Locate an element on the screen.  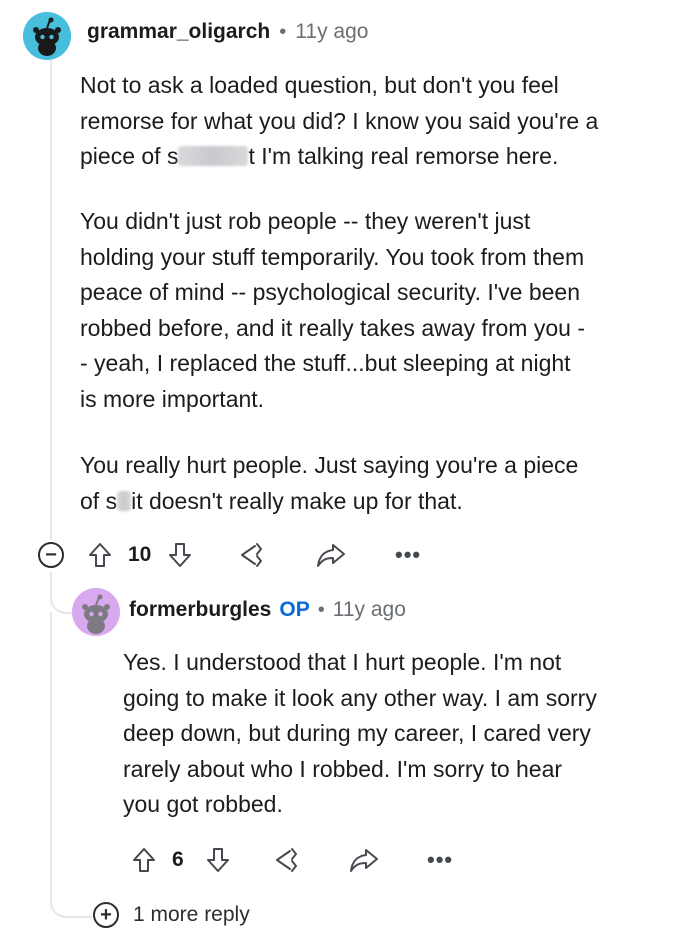
minus-icon: − is located at coordinates (51, 555).